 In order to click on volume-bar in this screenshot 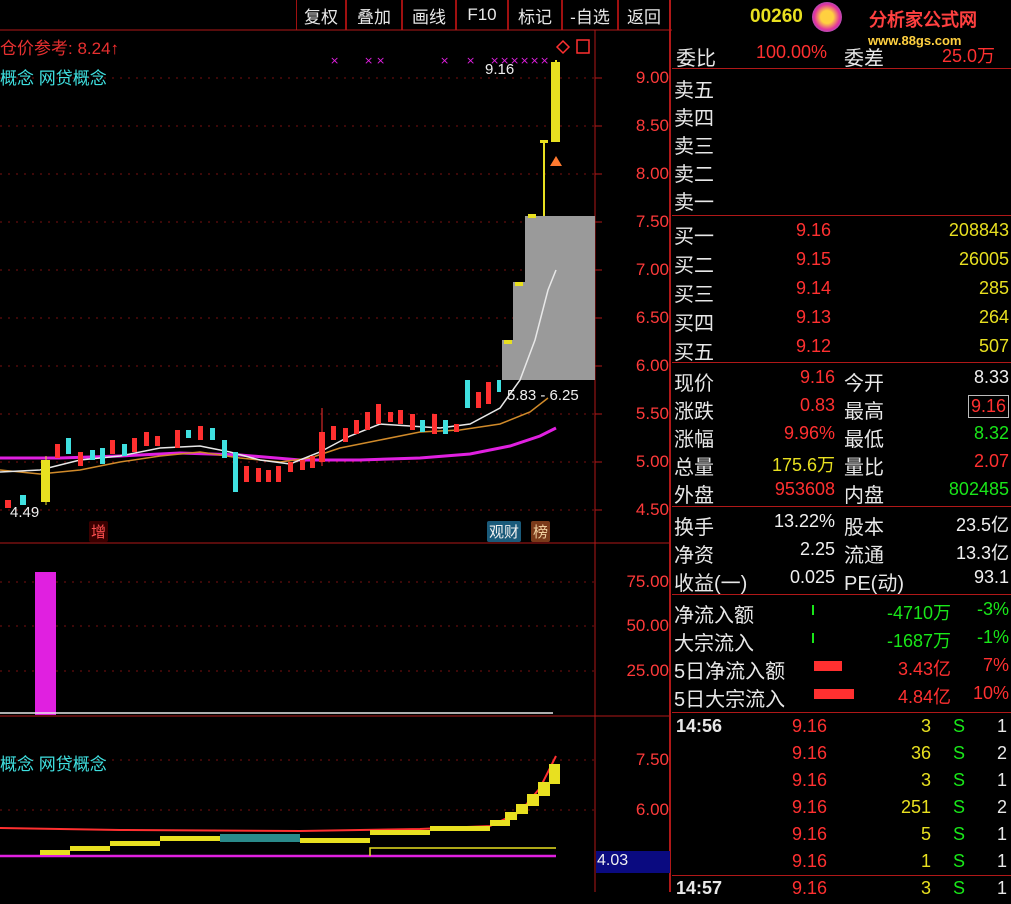, I will do `click(45, 643)`.